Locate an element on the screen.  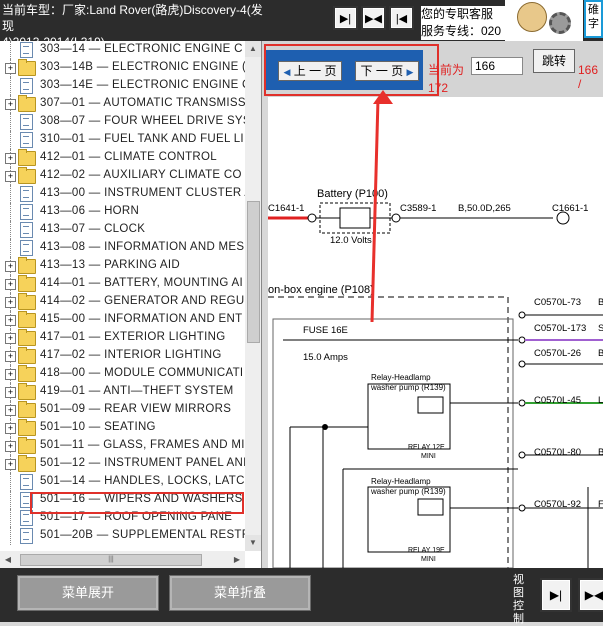
header-nav-buttons: ▶| ▶◀ |◀ is located at coordinates (373, 18).